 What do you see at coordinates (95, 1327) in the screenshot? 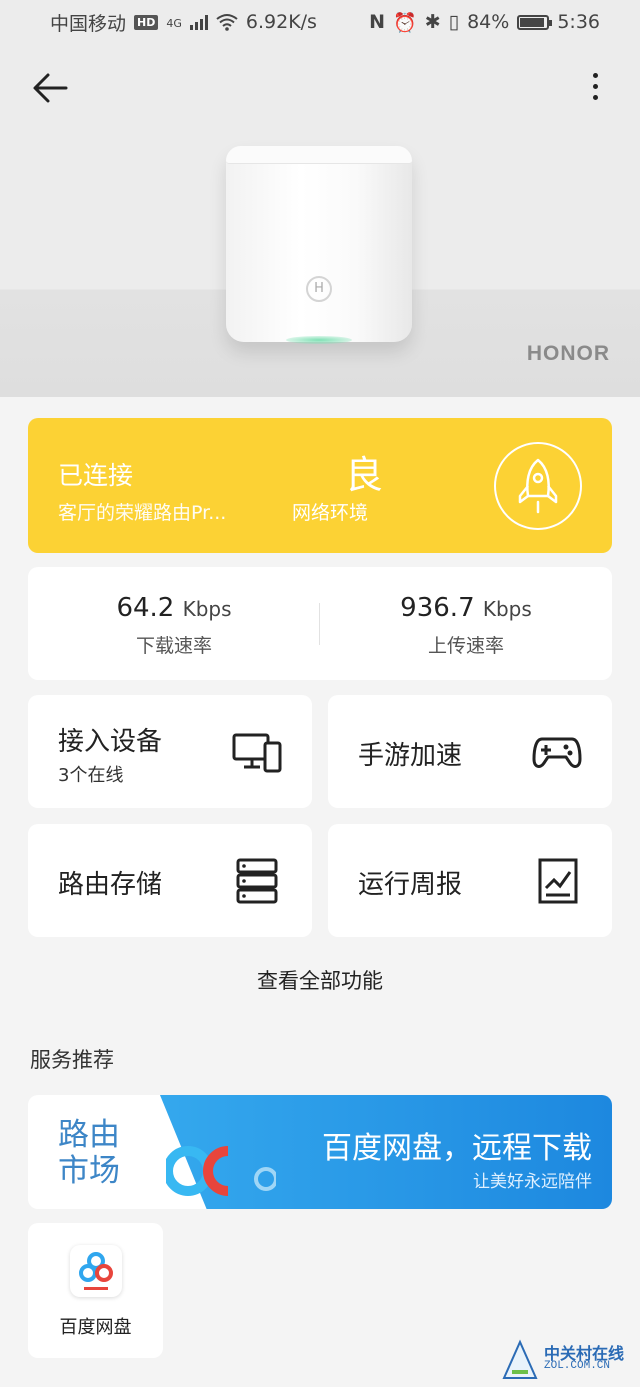
I see `app-label: 百度网盘` at bounding box center [95, 1327].